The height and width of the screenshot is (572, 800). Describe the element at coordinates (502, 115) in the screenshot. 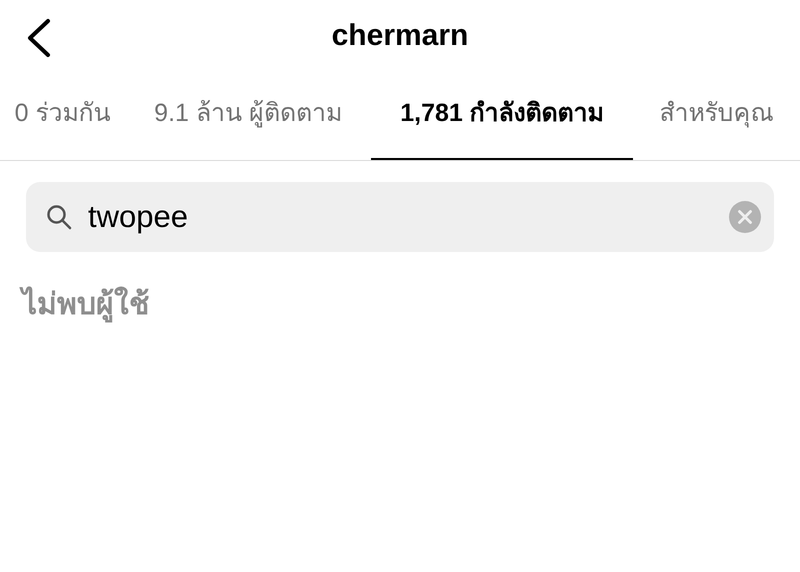

I see `tab: 1,781 กำลังติดตาม` at that location.